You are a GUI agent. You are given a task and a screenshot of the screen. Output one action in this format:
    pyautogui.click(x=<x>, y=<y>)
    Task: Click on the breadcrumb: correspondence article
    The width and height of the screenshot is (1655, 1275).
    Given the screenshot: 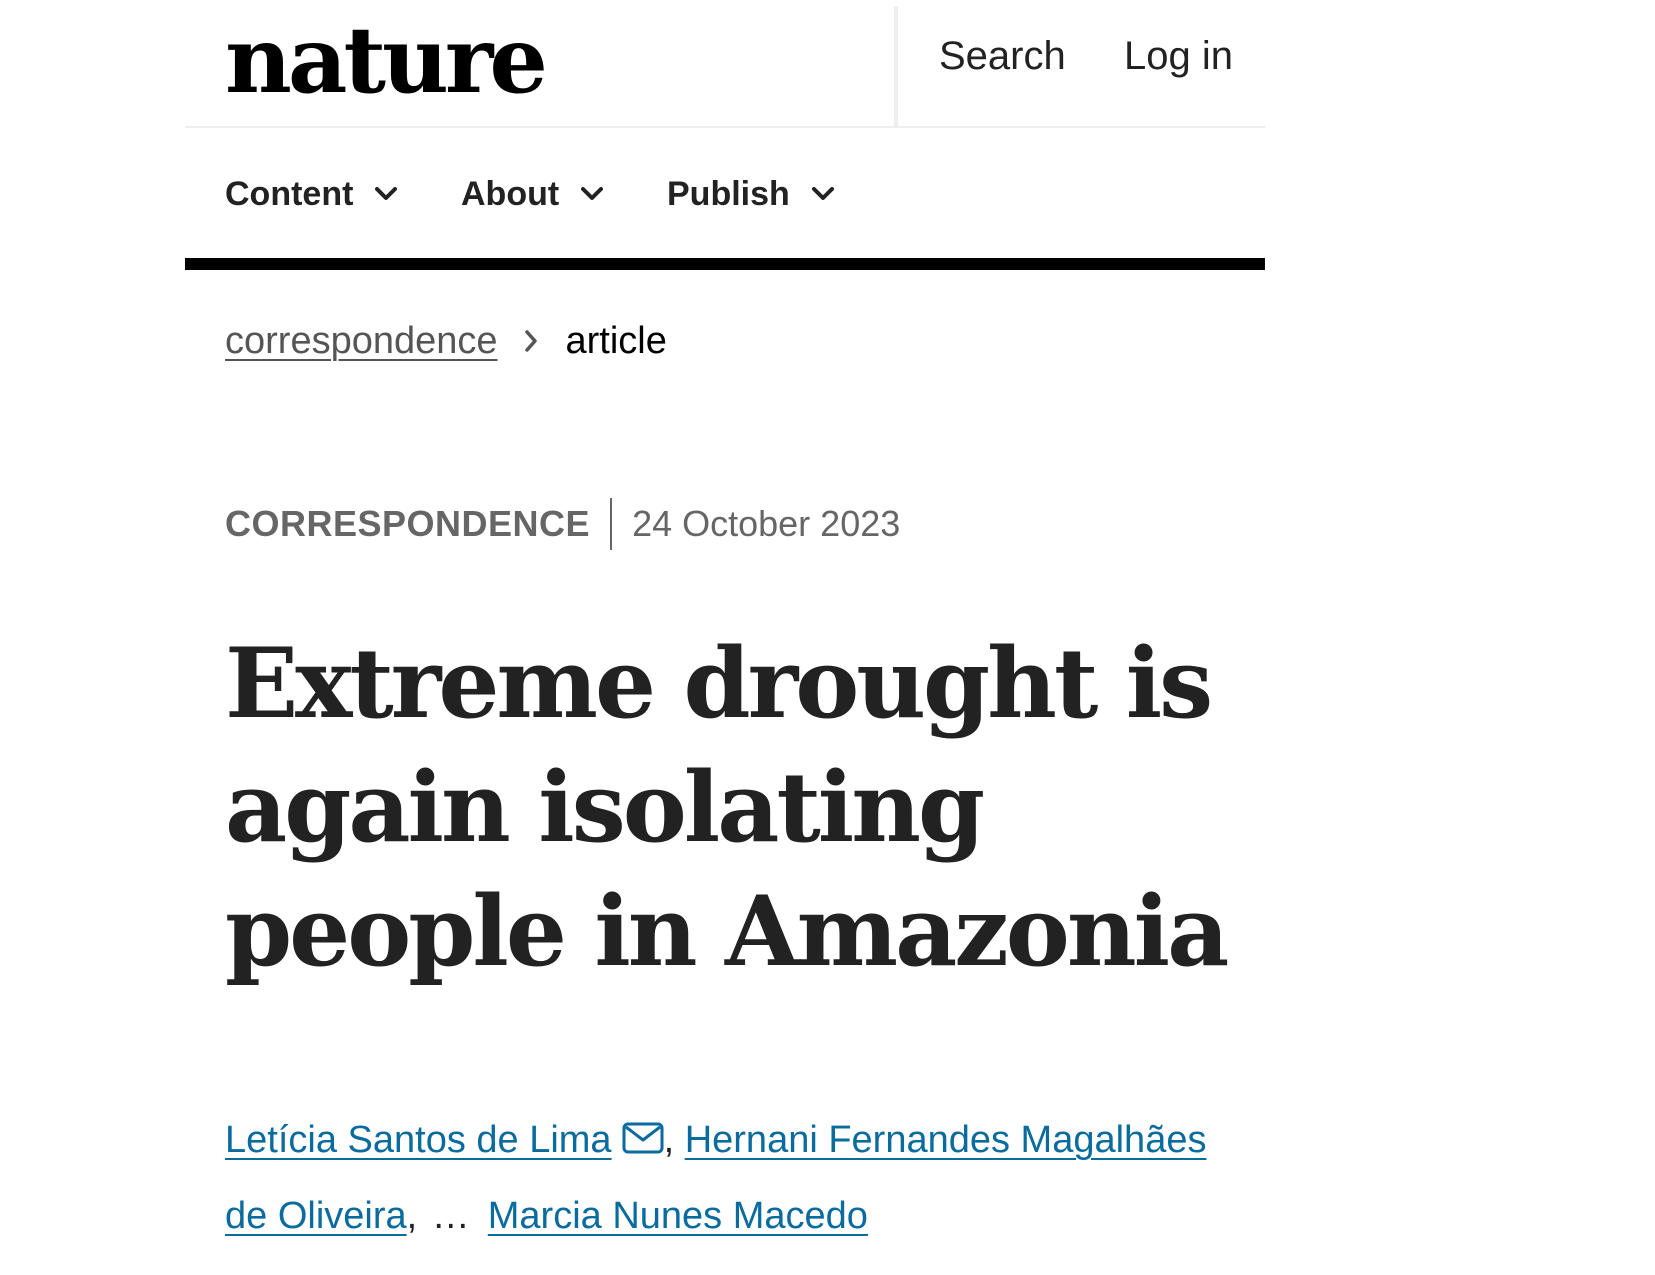 What is the action you would take?
    pyautogui.click(x=446, y=341)
    